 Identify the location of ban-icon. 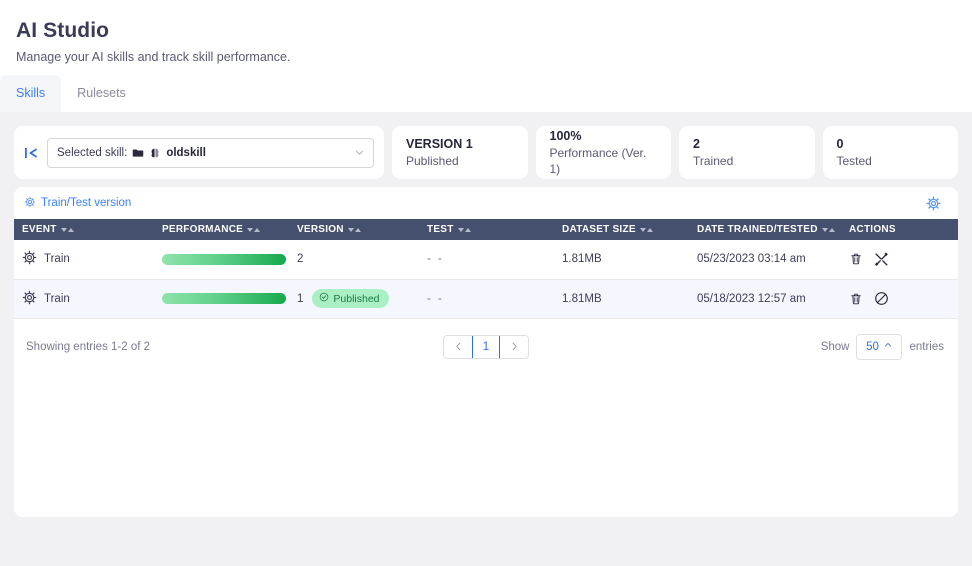
(881, 298).